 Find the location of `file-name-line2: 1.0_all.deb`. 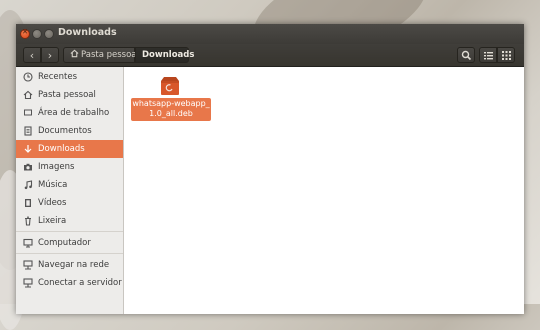

file-name-line2: 1.0_all.deb is located at coordinates (171, 113).